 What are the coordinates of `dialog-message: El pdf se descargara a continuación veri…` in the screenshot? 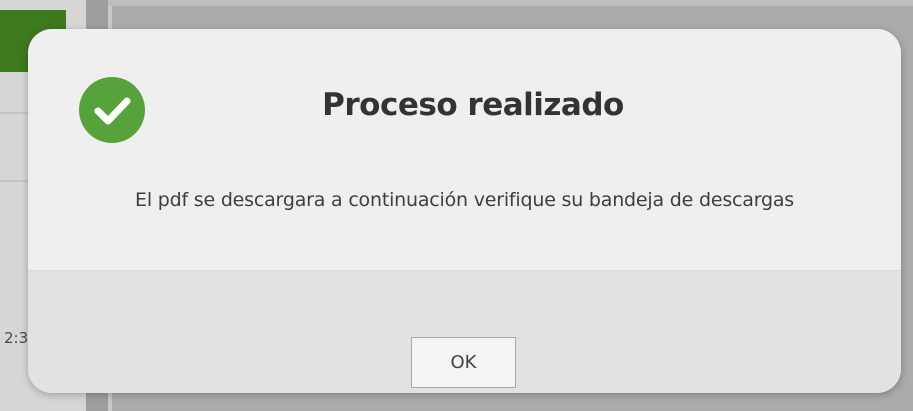 It's located at (464, 200).